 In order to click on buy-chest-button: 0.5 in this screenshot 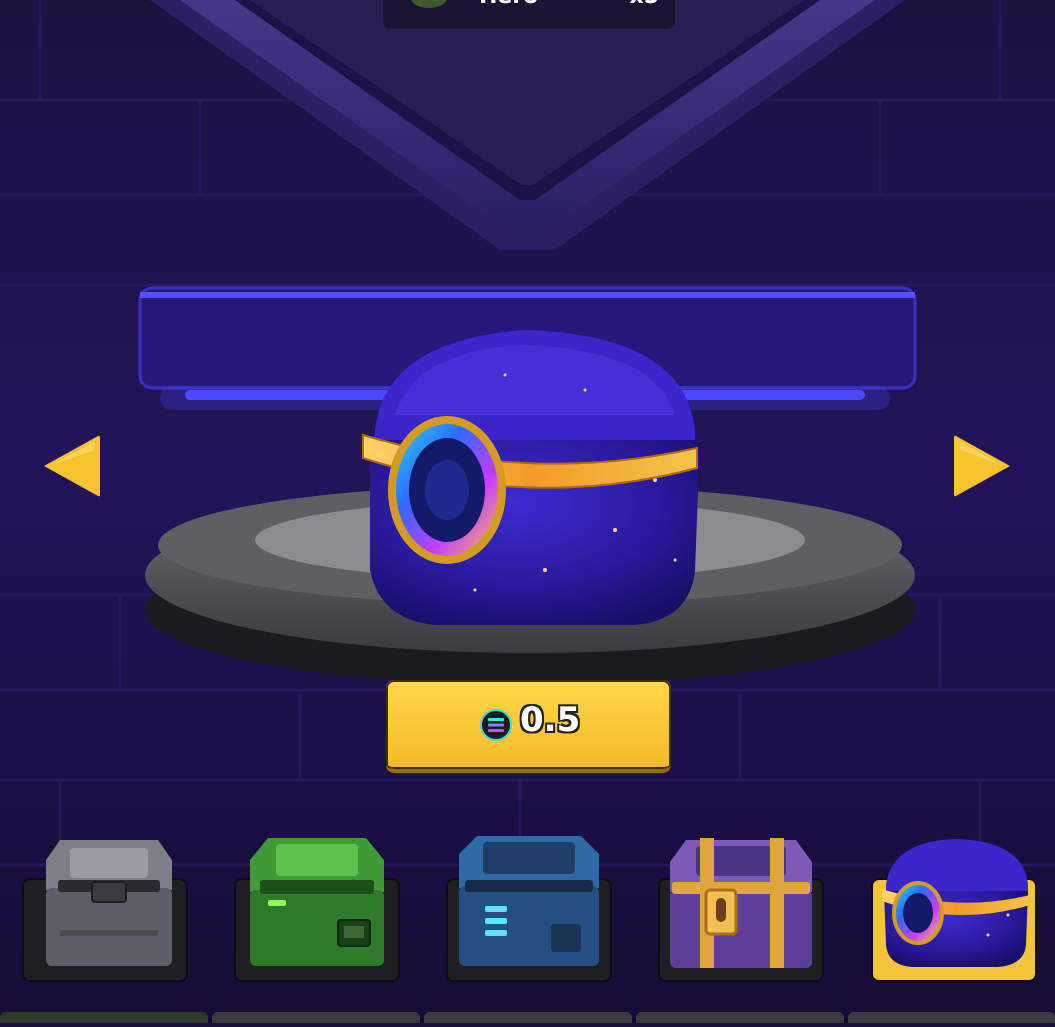, I will do `click(528, 726)`.